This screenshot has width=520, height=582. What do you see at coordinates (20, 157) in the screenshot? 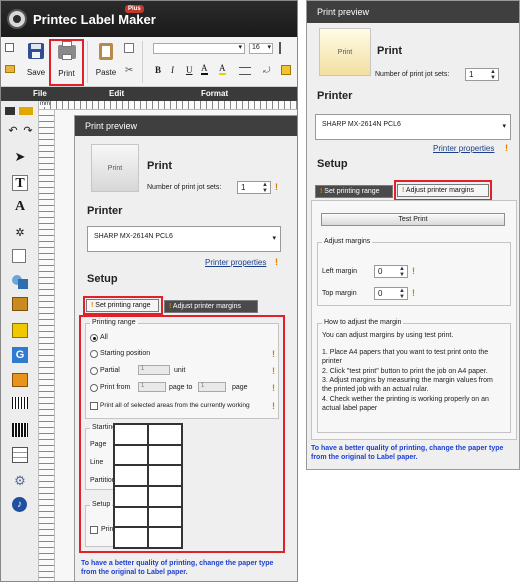
I see `pointer-icon: ➤` at bounding box center [20, 157].